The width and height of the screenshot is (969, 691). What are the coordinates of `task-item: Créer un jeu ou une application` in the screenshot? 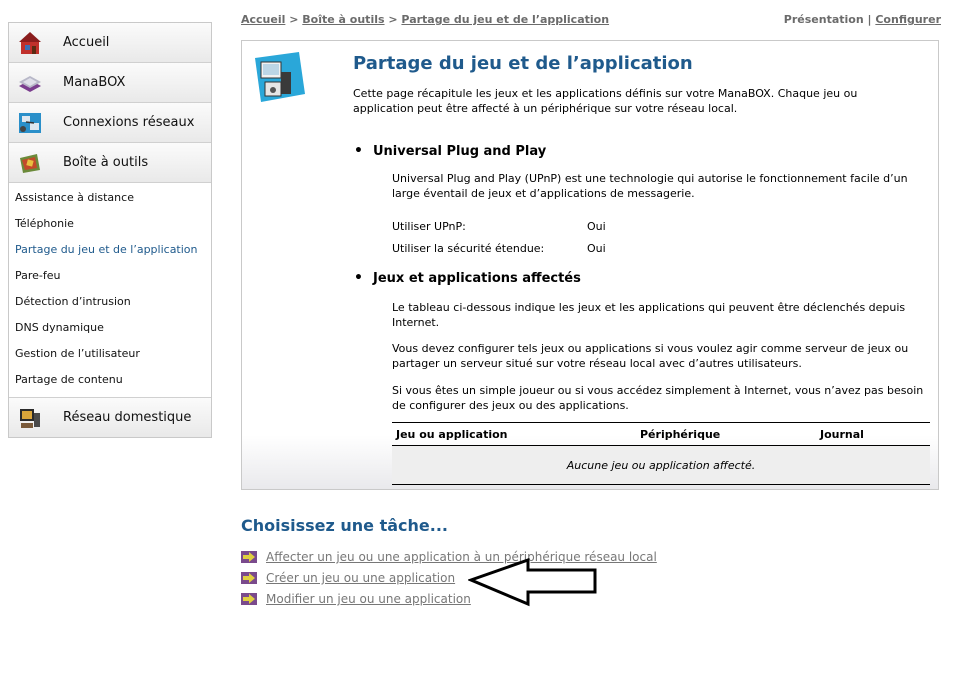 It's located at (348, 578).